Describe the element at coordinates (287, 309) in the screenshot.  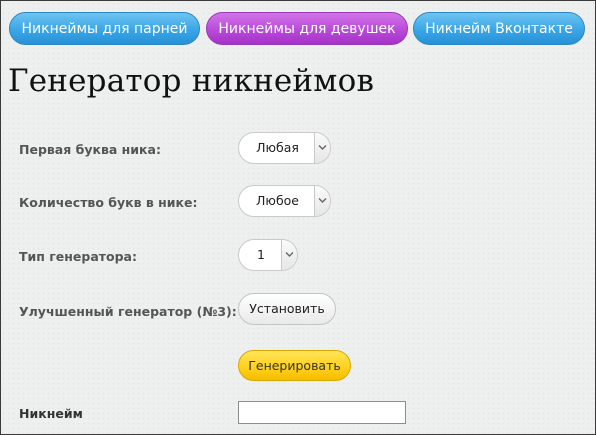
I see `install-button: Установить` at that location.